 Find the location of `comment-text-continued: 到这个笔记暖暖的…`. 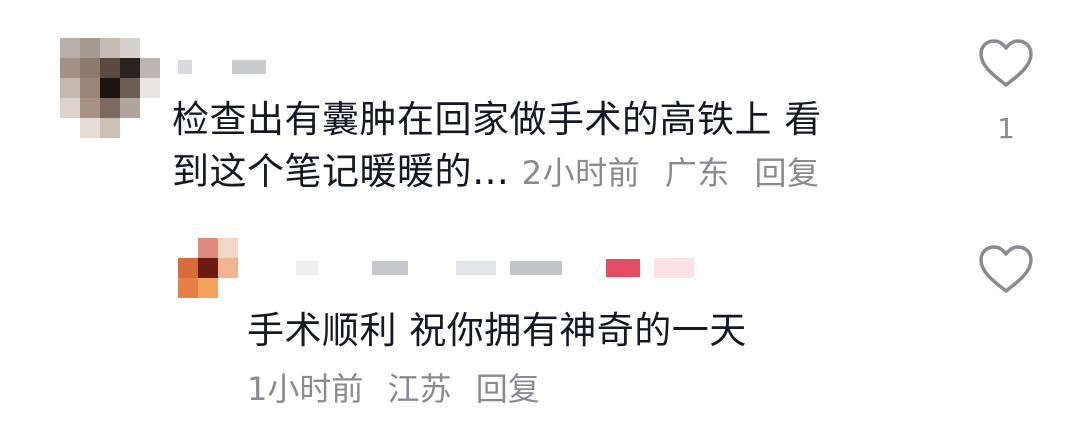

comment-text-continued: 到这个笔记暖暖的… is located at coordinates (341, 171).